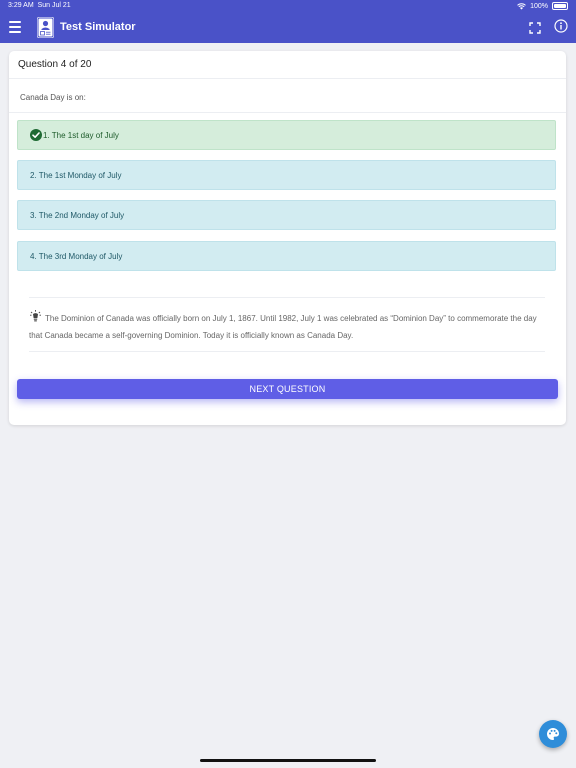 The height and width of the screenshot is (768, 576). I want to click on status-right: 100%, so click(542, 6).